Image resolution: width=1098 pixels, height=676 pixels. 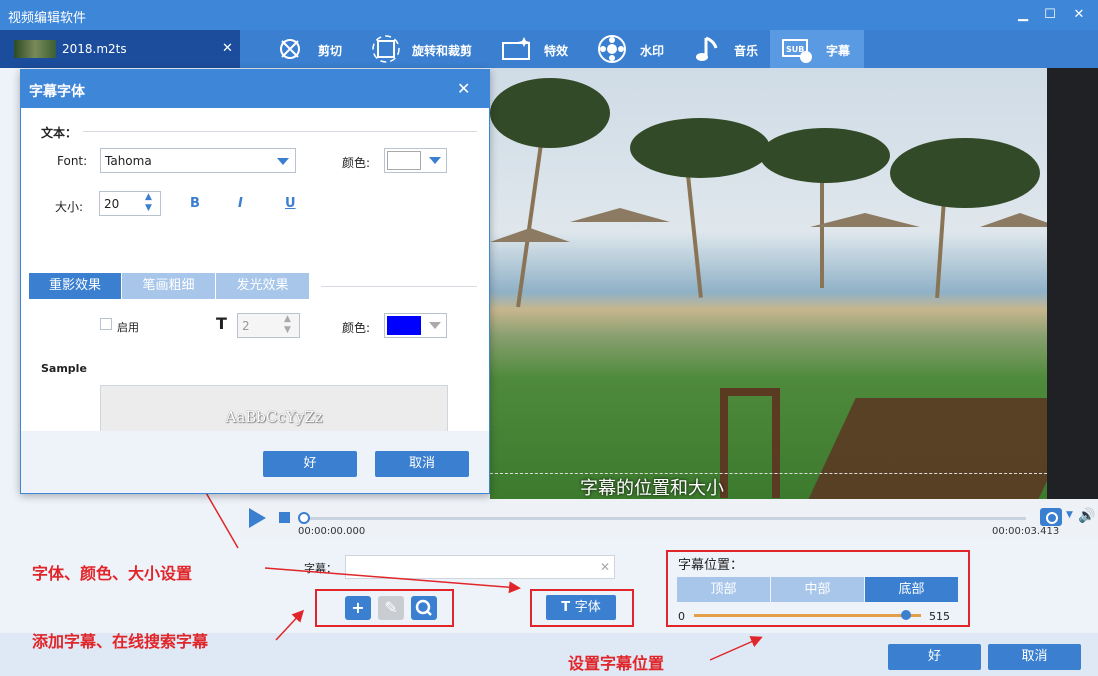 What do you see at coordinates (195, 203) in the screenshot?
I see `bold-button: B` at bounding box center [195, 203].